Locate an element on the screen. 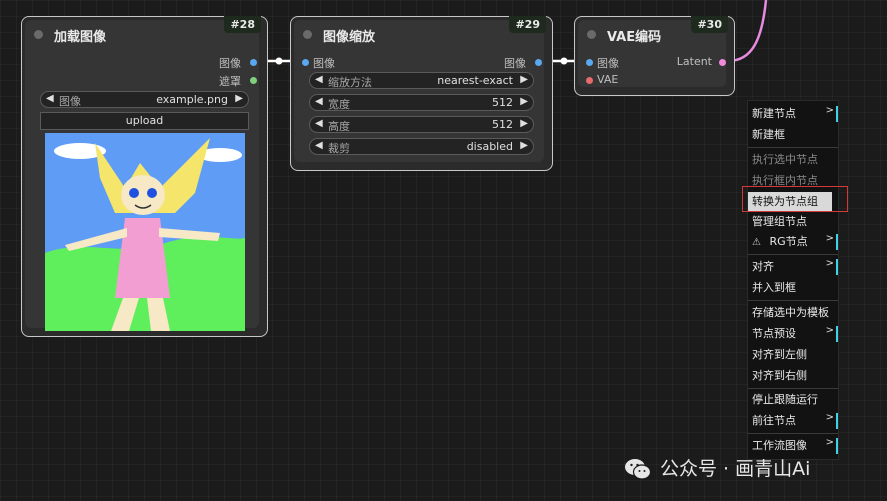 The width and height of the screenshot is (887, 501). menu-item-label: 新建节点 is located at coordinates (774, 113).